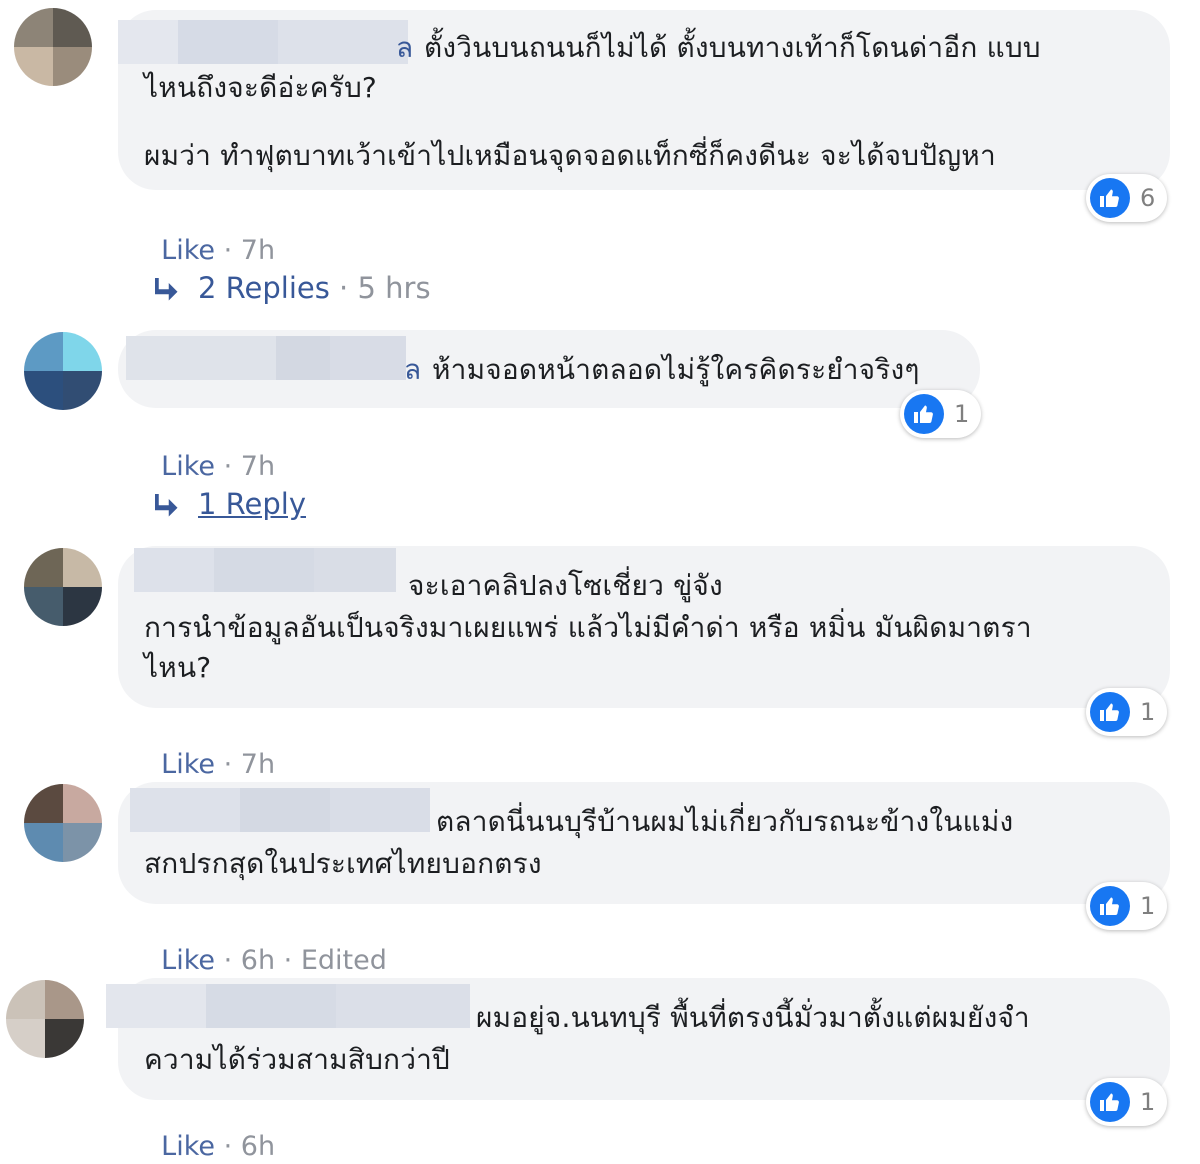 Image resolution: width=1200 pixels, height=1164 pixels. I want to click on comment-text: ห้ามจอดหน้าตลอดไม่รู้ใครคิดระยำจริงๆ, so click(676, 369).